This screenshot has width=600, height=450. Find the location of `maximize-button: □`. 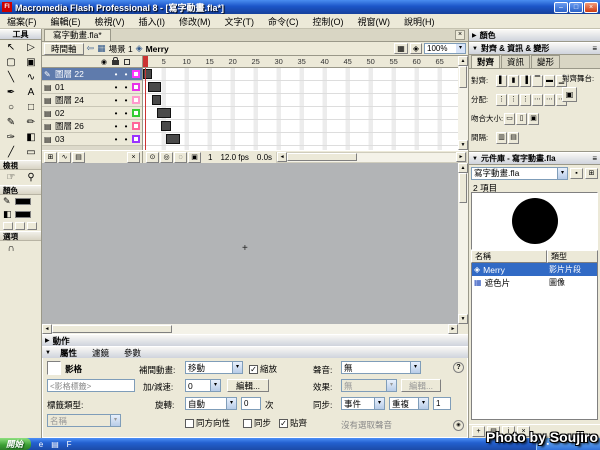

maximize-button: □ is located at coordinates (576, 7).